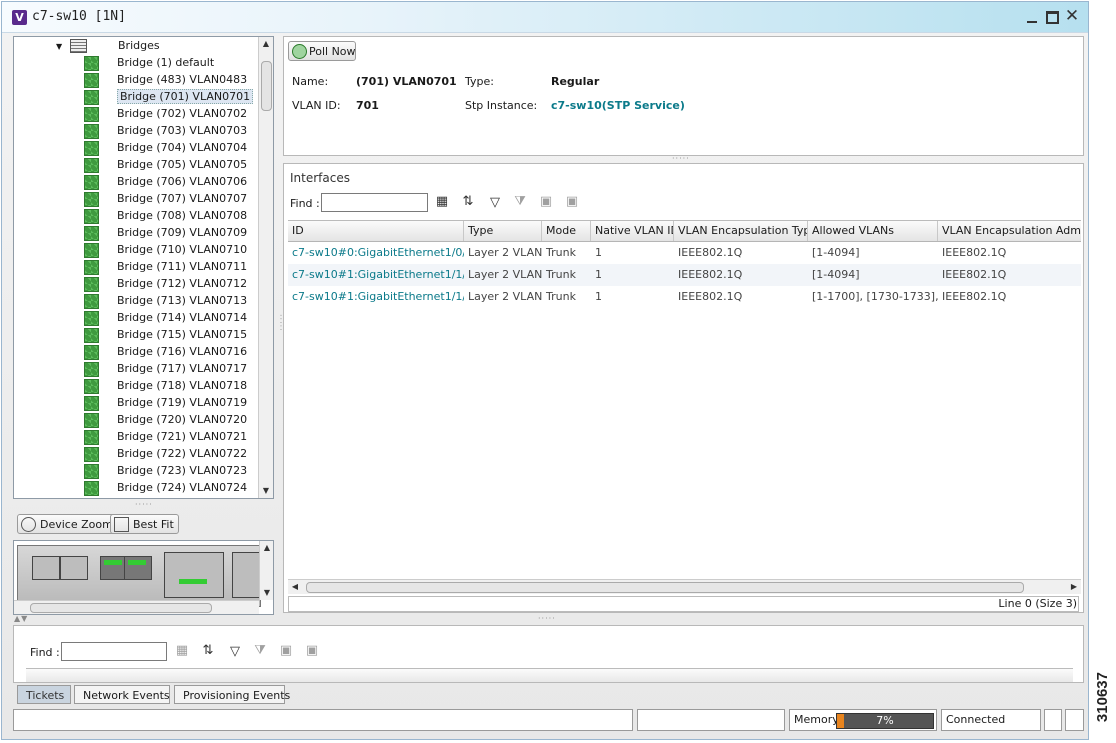  What do you see at coordinates (376, 275) in the screenshot?
I see `interface-id-link: c7-sw10#1:GigabitEthernet1/1/1` at bounding box center [376, 275].